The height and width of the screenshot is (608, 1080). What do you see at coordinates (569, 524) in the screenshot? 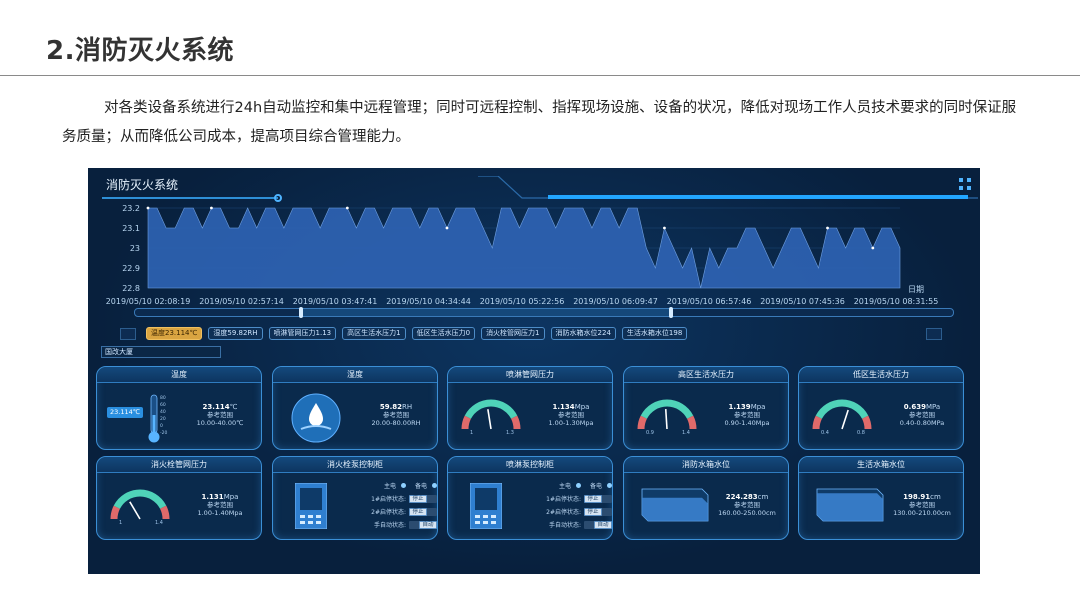
I see `pump-status-row: 手自动状态: 自动` at bounding box center [569, 524].